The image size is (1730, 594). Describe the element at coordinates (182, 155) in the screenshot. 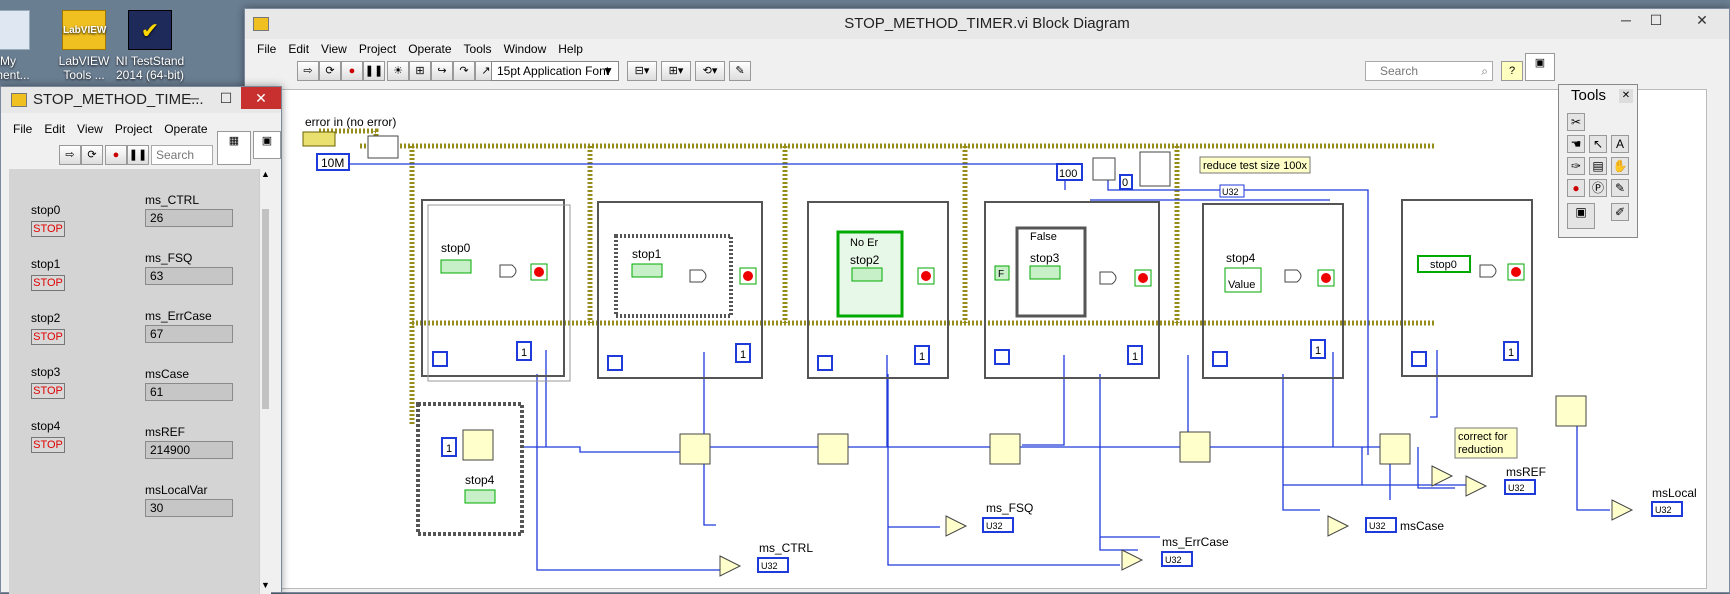

I see `search-input: Search` at that location.